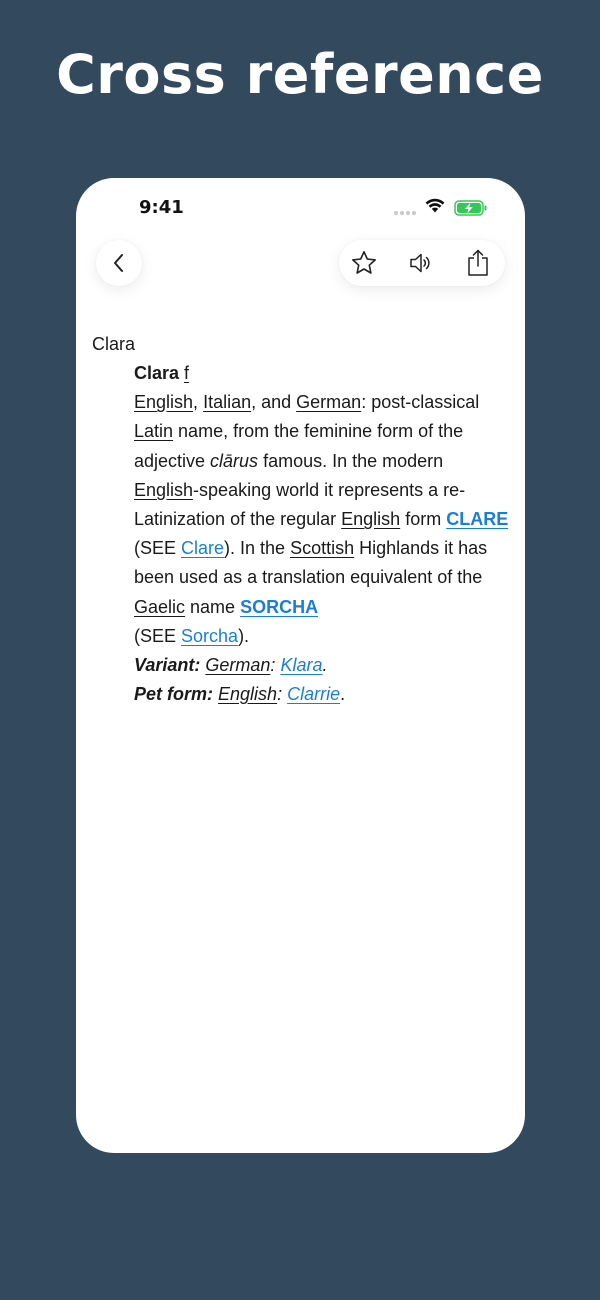 This screenshot has height=1300, width=600. Describe the element at coordinates (213, 606) in the screenshot. I see `text: name` at that location.